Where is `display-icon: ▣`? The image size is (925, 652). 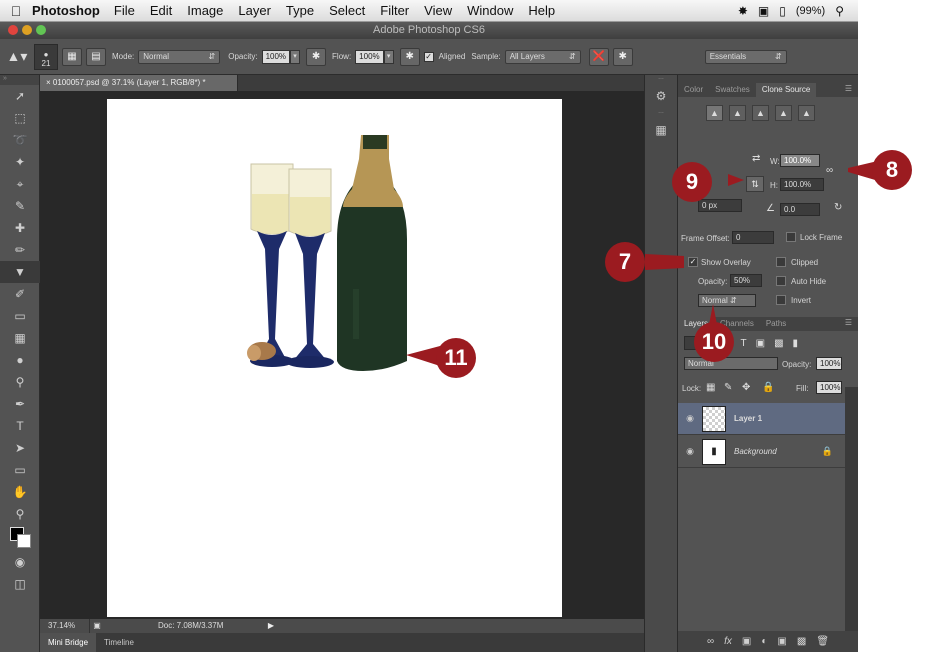 display-icon: ▣ is located at coordinates (763, 11).